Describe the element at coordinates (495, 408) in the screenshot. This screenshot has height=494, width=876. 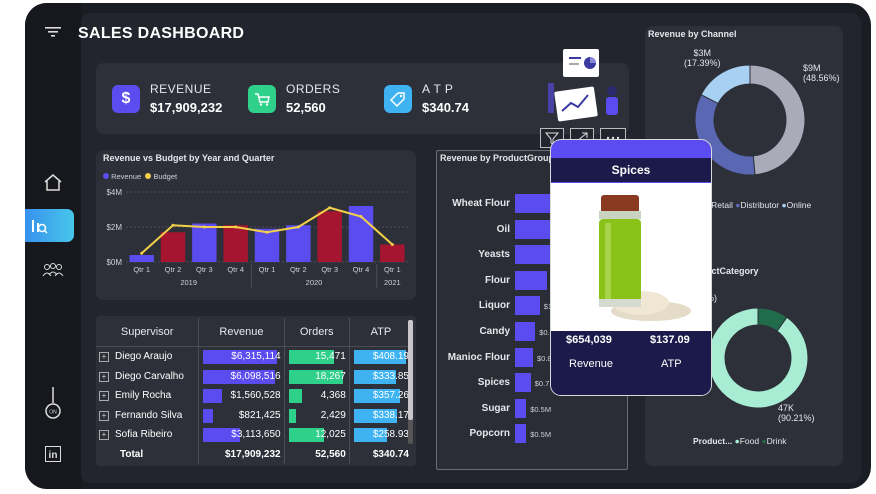
I see `product-group-label: Sugar` at that location.